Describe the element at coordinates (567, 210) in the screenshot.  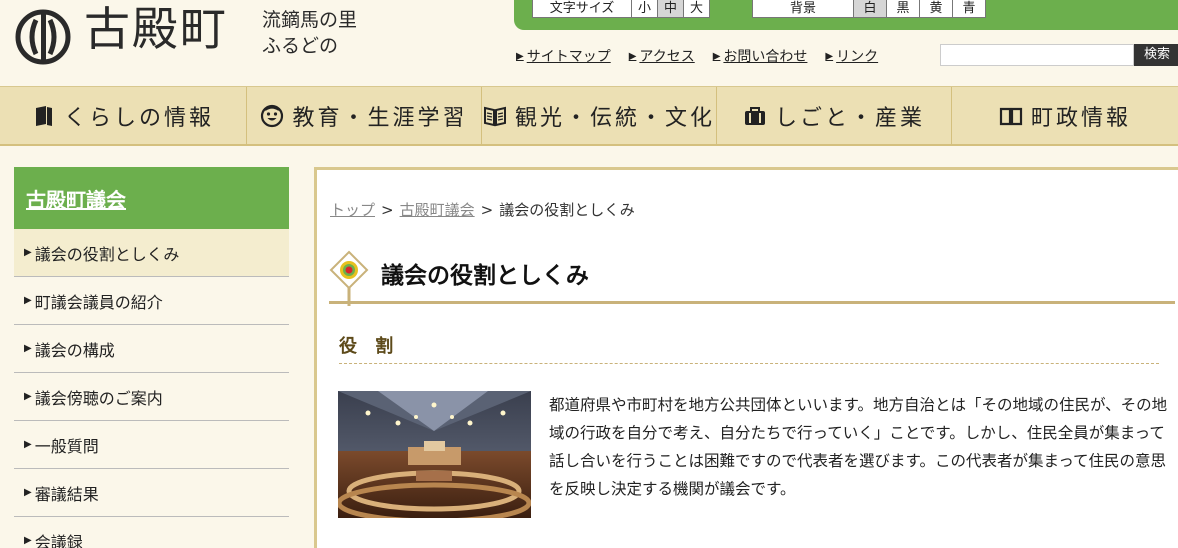
I see `breadcrumb-current: 議会の役割としくみ` at that location.